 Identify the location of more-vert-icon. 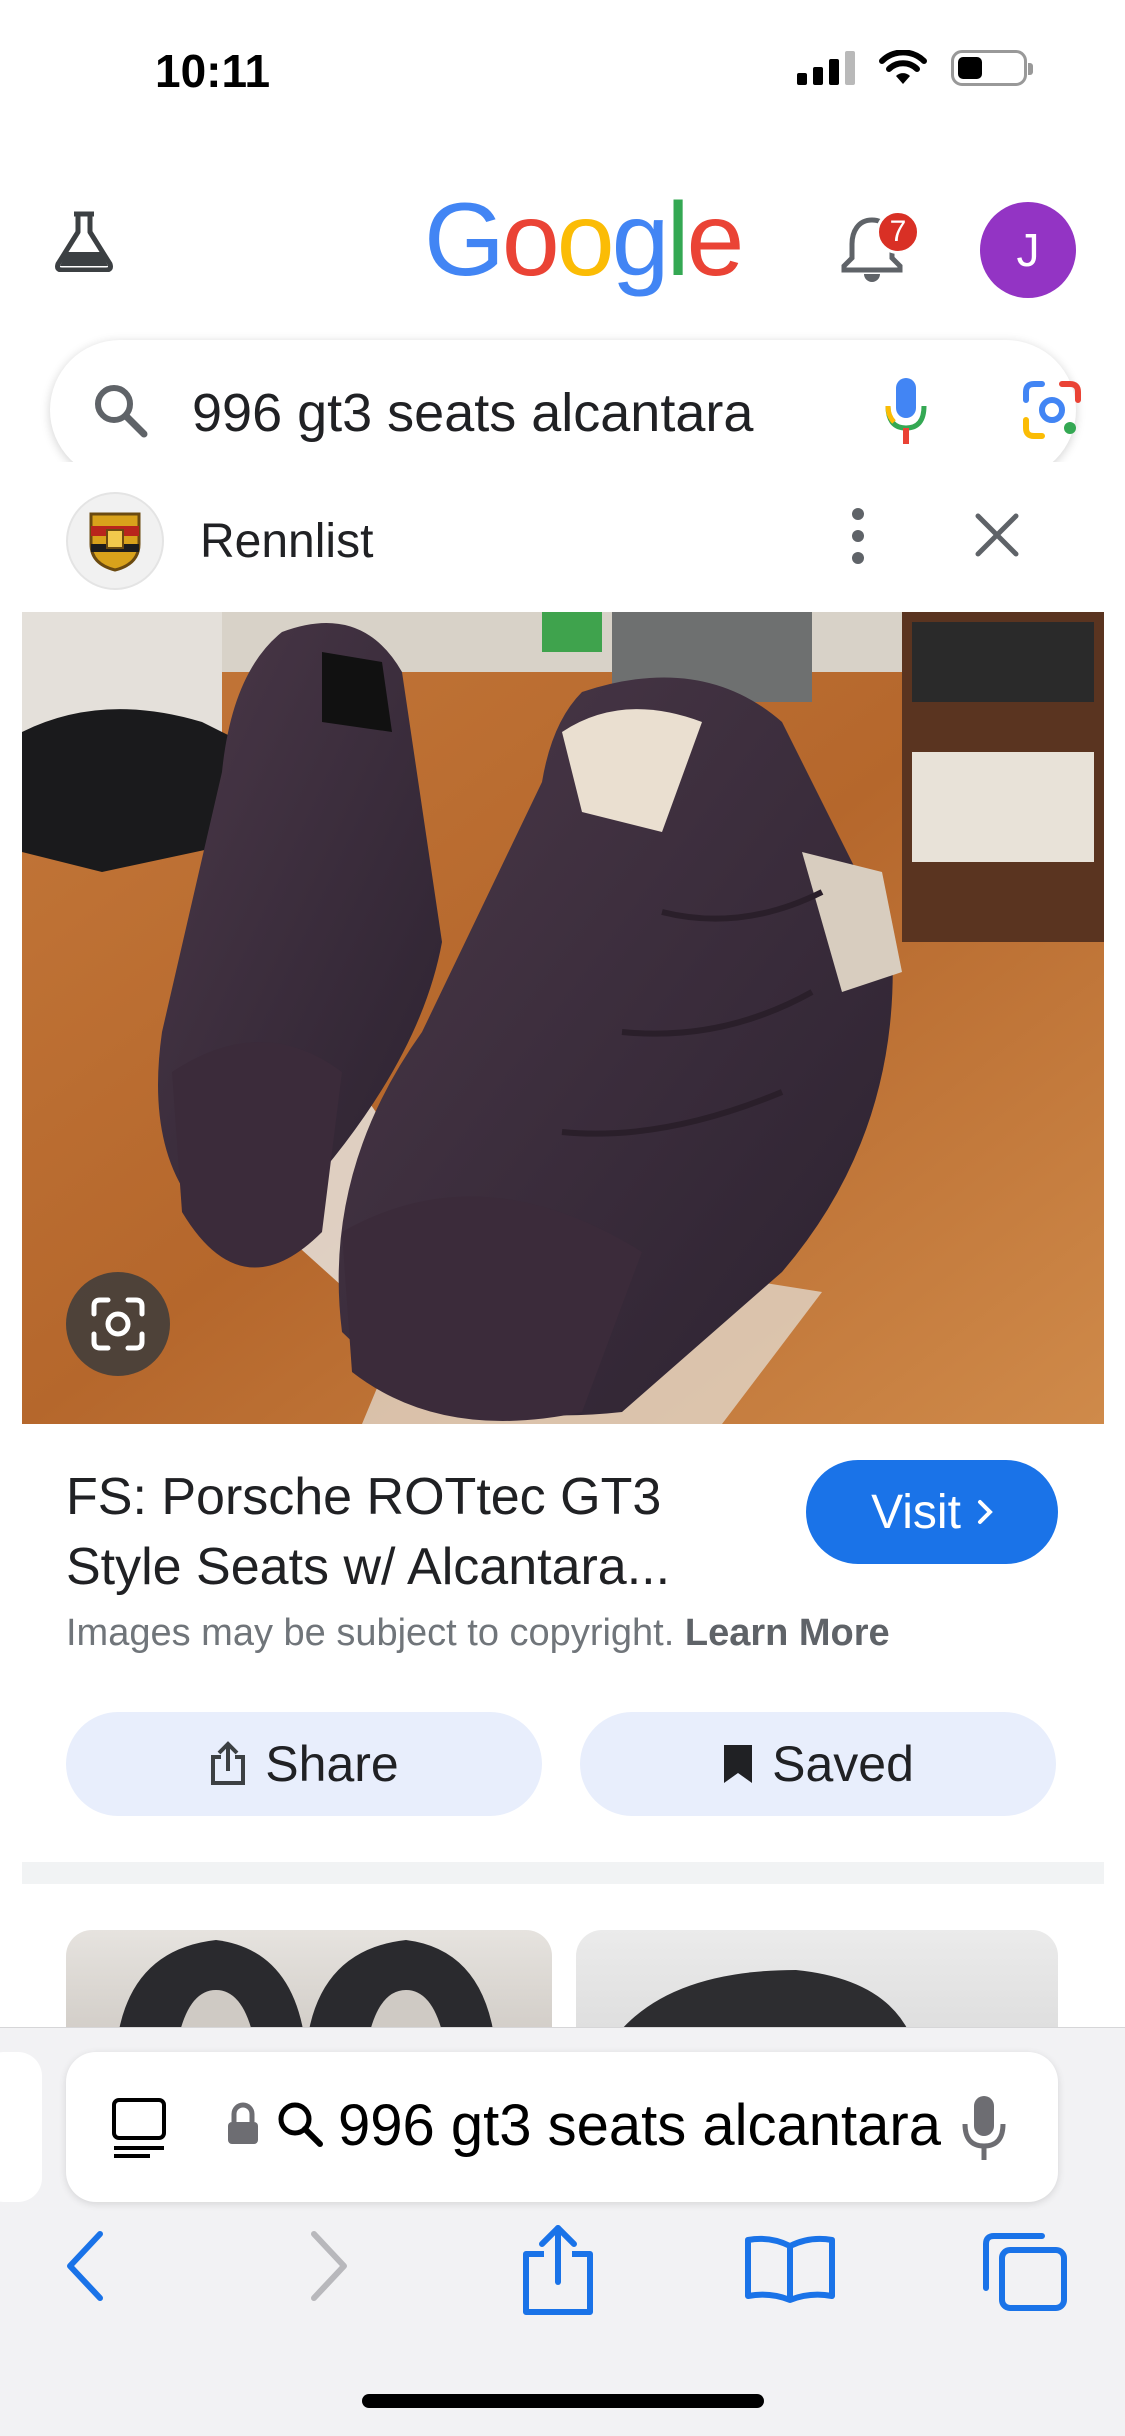
(858, 536).